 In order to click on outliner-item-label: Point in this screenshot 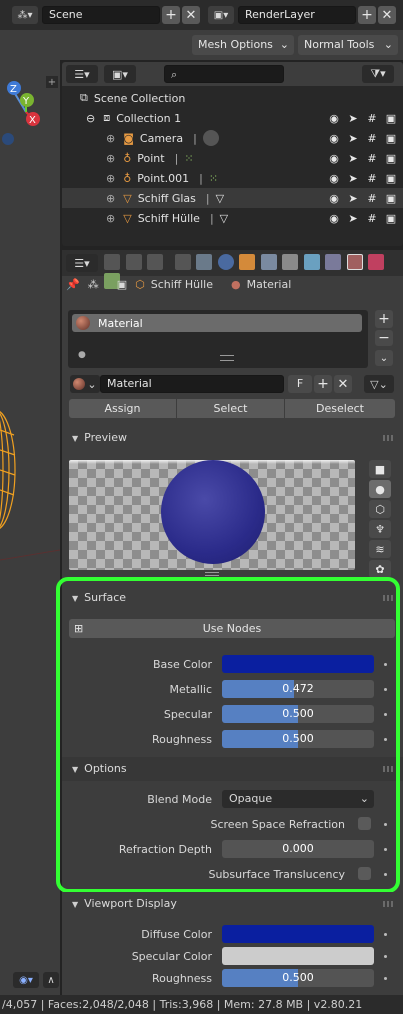, I will do `click(151, 158)`.